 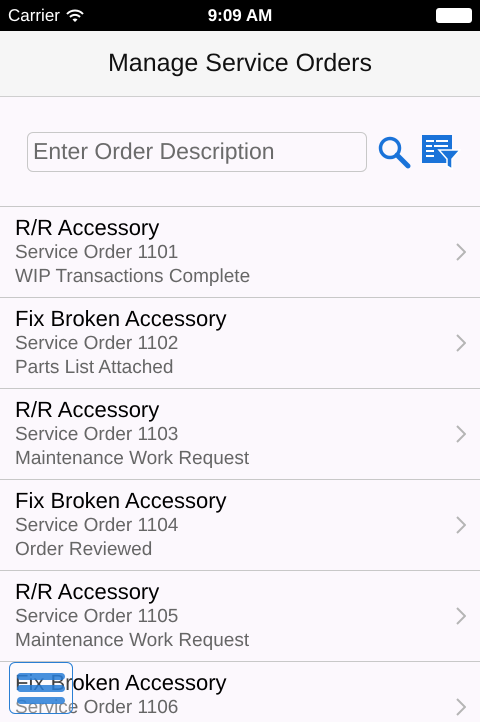 What do you see at coordinates (96, 344) in the screenshot?
I see `order-number: Service Order 1102` at bounding box center [96, 344].